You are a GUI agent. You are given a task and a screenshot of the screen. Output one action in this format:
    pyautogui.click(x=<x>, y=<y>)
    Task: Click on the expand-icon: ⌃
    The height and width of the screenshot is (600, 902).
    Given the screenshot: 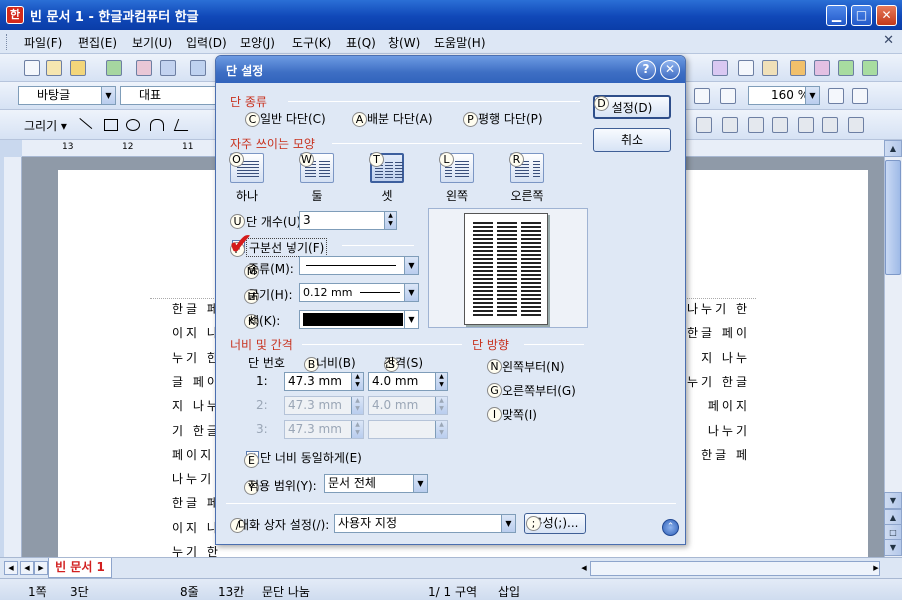 What is the action you would take?
    pyautogui.click(x=670, y=527)
    